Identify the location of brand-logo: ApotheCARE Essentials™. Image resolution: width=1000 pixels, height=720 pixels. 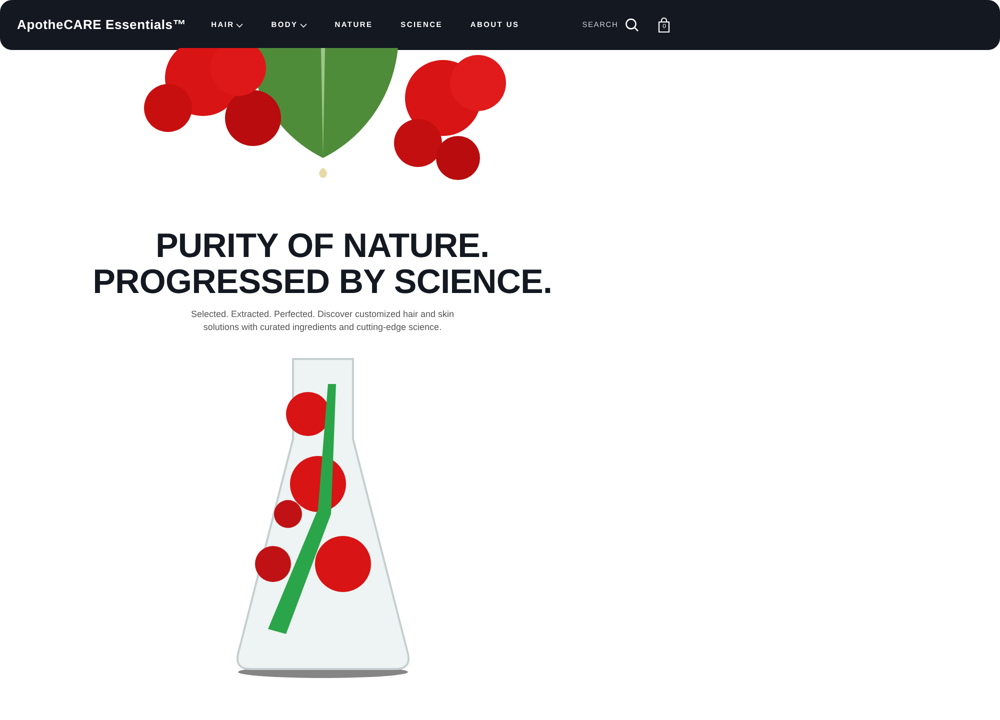
(101, 25).